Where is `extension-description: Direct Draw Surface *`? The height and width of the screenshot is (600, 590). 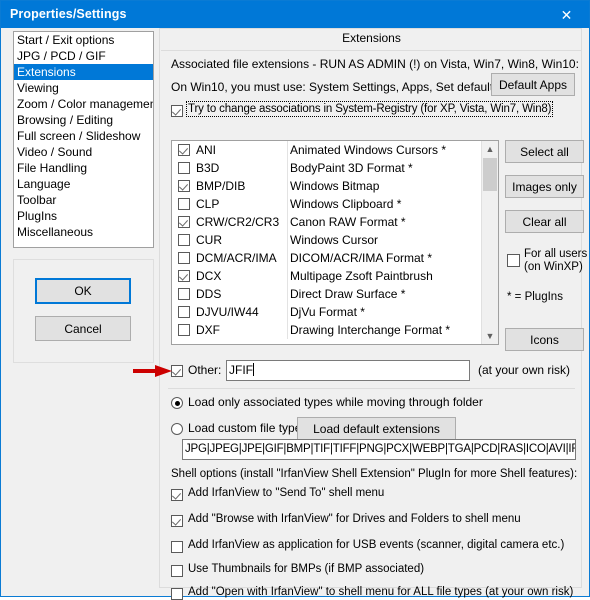
extension-description: Direct Draw Surface * is located at coordinates (348, 294).